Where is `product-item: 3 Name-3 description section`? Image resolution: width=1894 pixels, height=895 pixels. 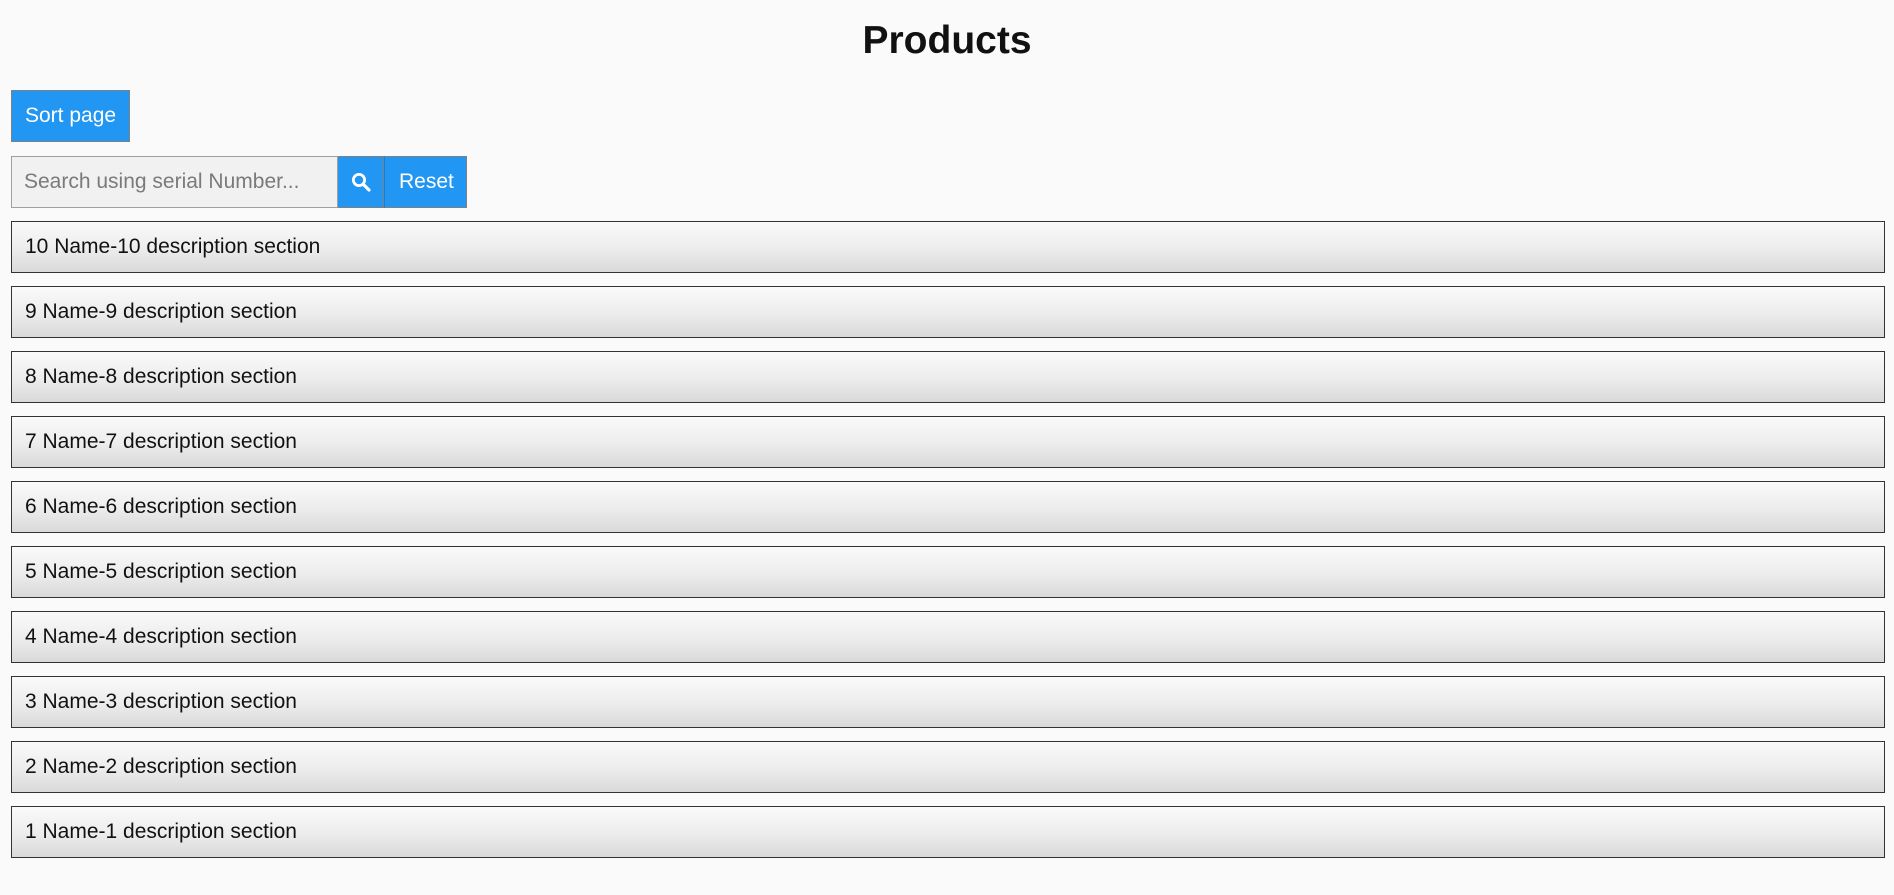 product-item: 3 Name-3 description section is located at coordinates (948, 702).